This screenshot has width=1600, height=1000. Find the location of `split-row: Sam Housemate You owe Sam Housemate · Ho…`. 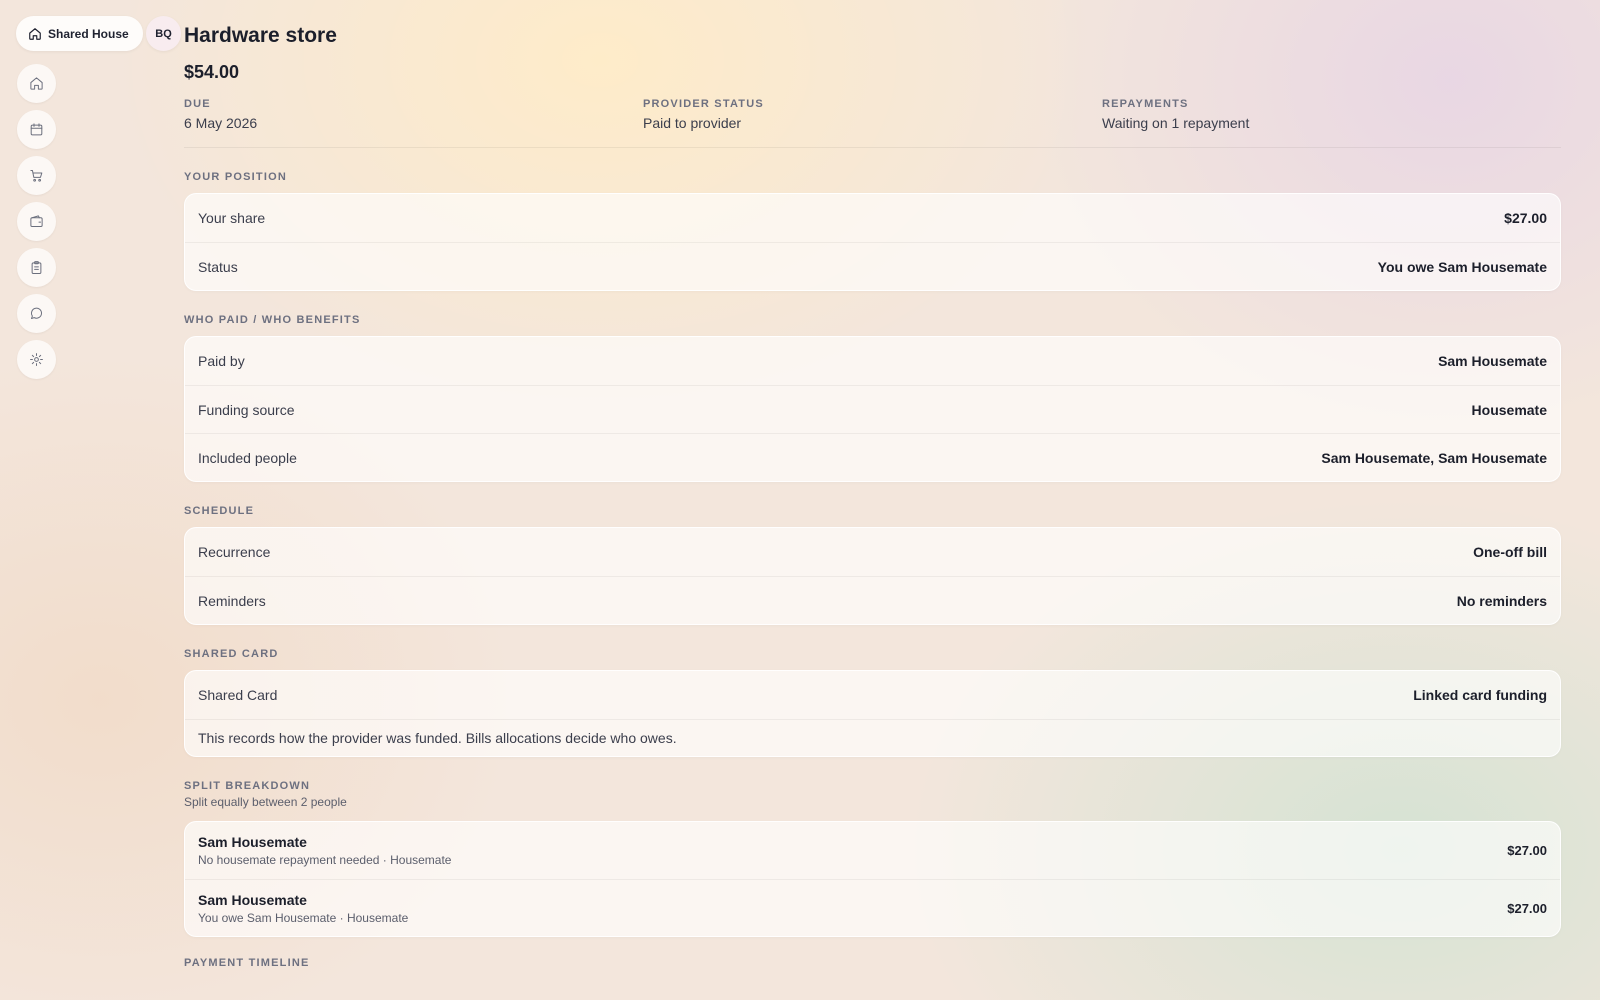

split-row: Sam Housemate You owe Sam Housemate · Ho… is located at coordinates (872, 907).